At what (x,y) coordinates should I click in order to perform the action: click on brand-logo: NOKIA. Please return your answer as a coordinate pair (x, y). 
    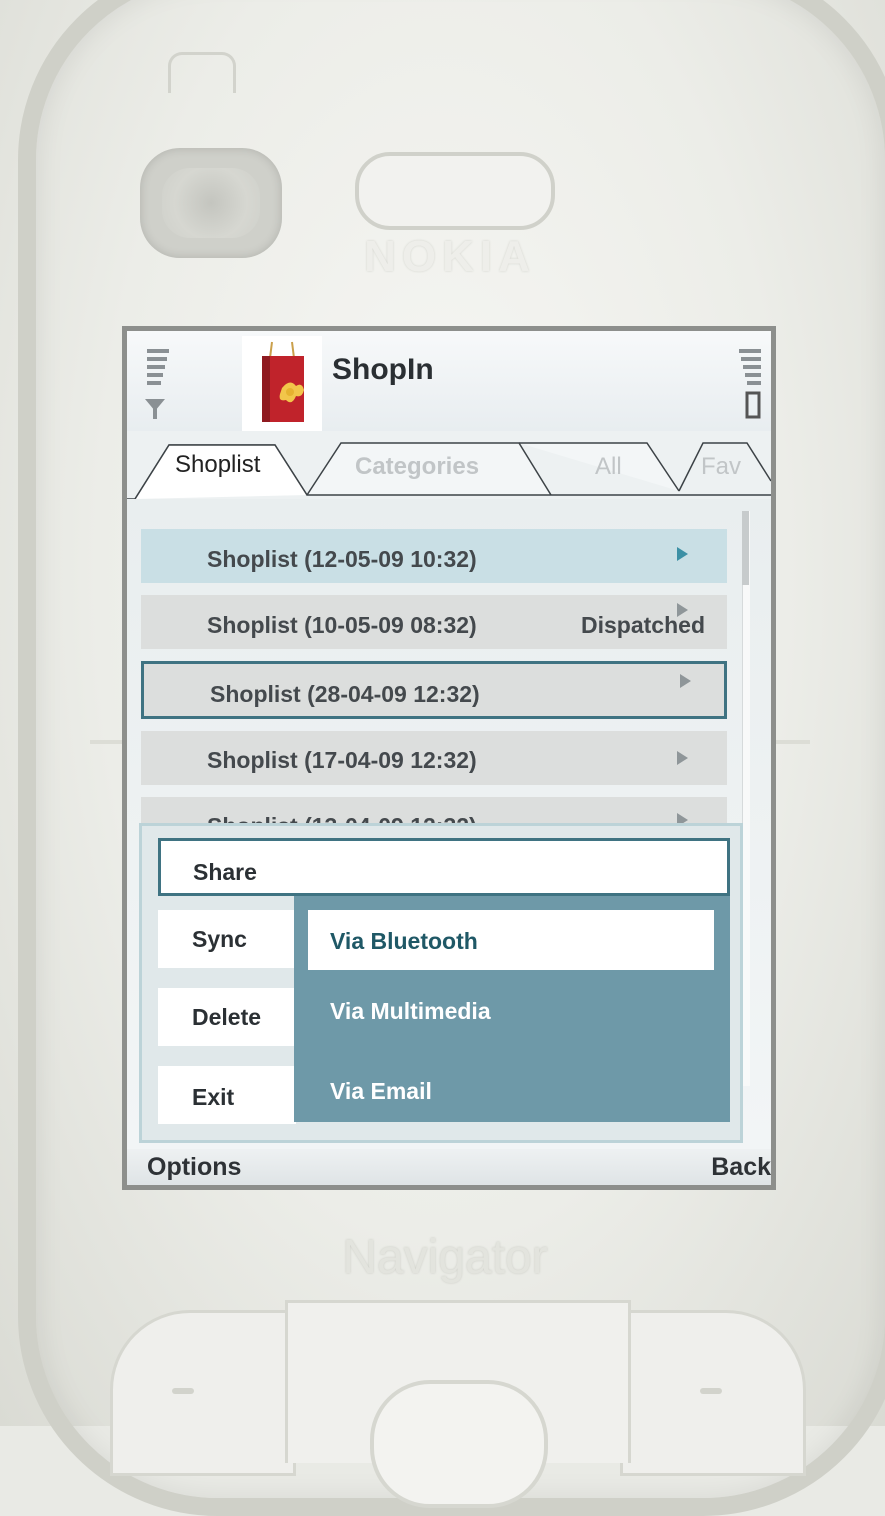
    Looking at the image, I should click on (450, 256).